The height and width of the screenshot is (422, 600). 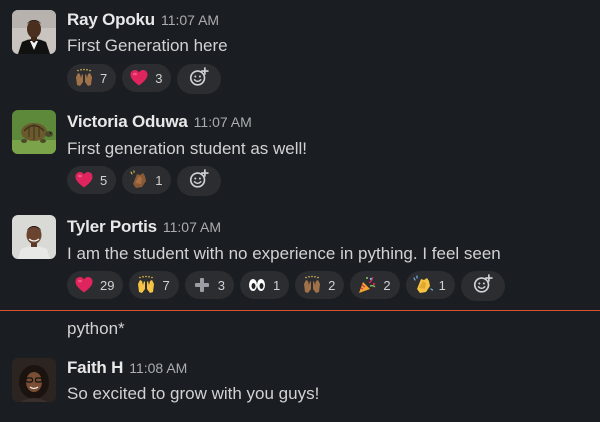 I want to click on party-popper-icon, so click(x=367, y=285).